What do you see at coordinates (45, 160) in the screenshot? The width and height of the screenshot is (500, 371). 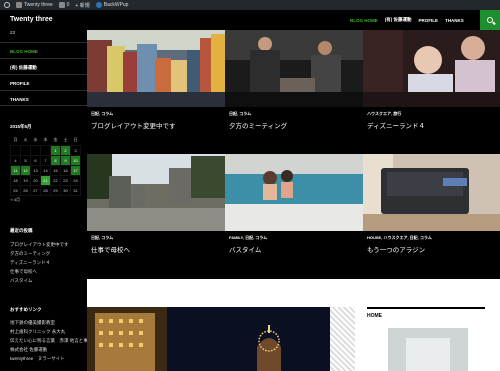 I see `calendar-day: 7` at bounding box center [45, 160].